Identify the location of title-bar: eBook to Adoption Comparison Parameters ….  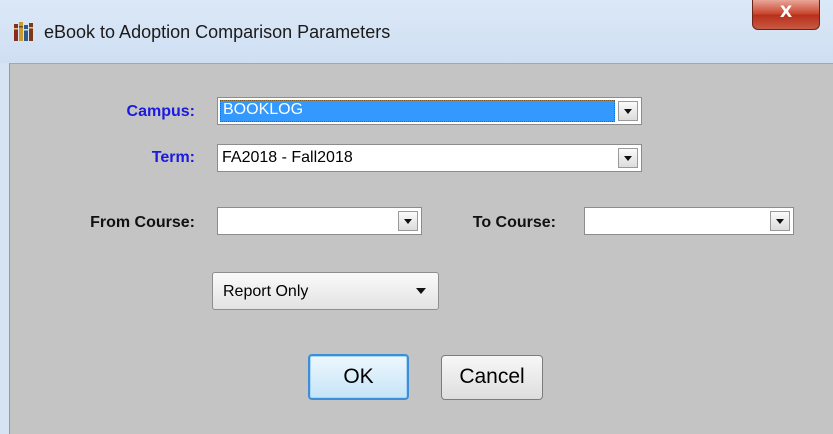
(416, 31).